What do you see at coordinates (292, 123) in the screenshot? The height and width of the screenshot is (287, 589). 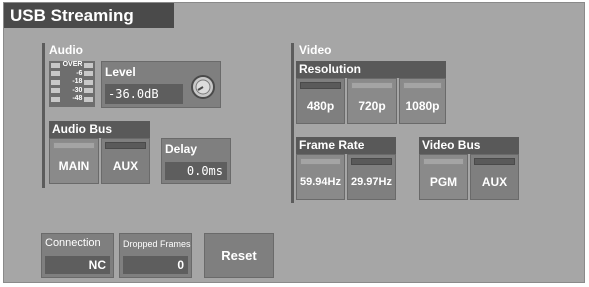 I see `video-group-line` at bounding box center [292, 123].